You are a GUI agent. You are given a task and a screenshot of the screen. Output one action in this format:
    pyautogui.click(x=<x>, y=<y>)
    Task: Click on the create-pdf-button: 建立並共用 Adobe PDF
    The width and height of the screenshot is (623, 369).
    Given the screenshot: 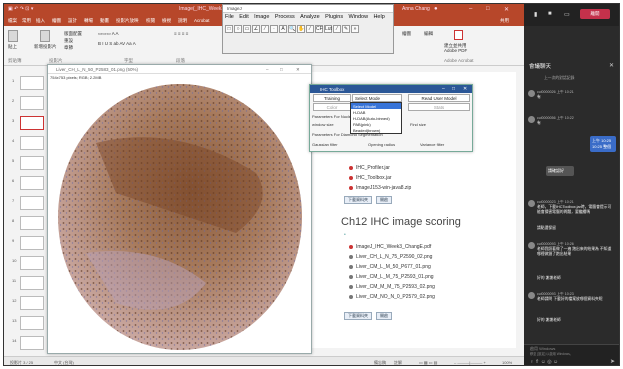 What is the action you would take?
    pyautogui.click(x=459, y=48)
    